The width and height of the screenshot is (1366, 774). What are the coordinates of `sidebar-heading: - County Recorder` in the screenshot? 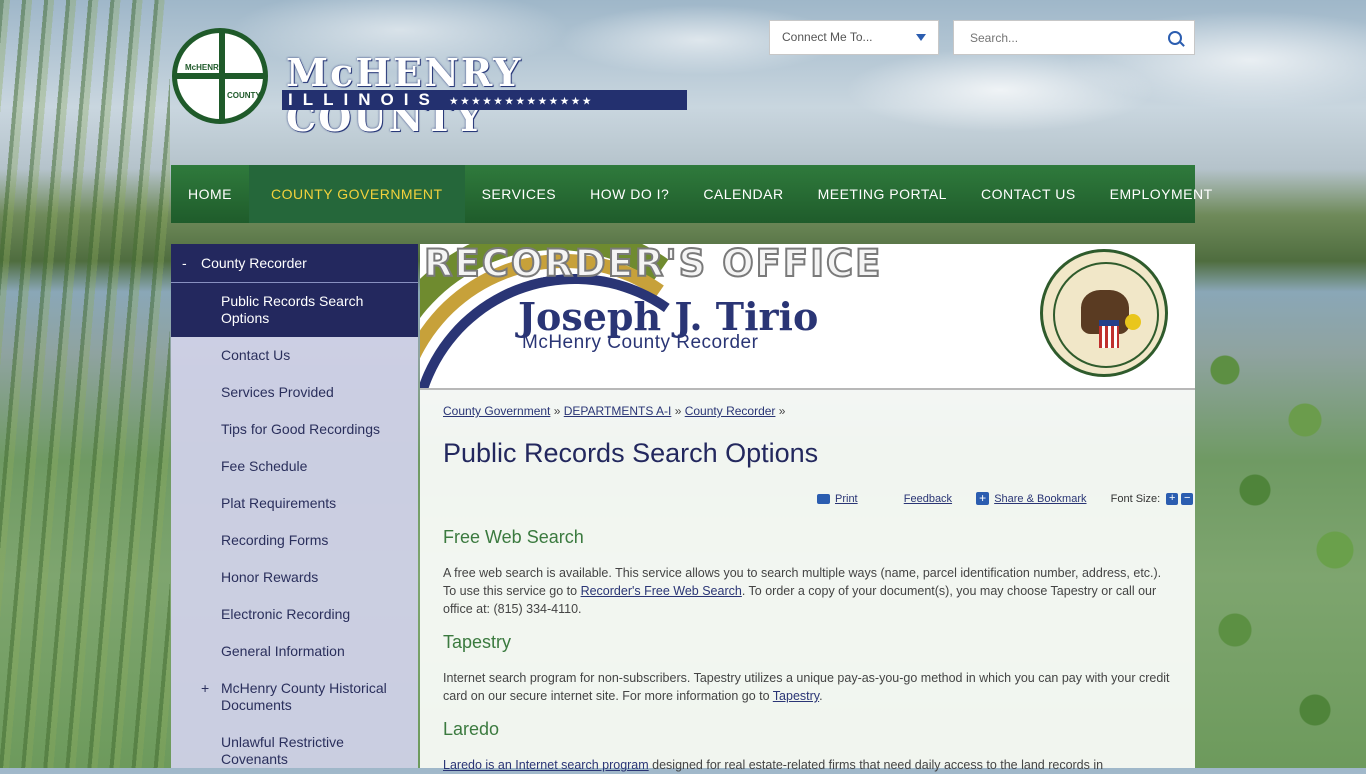 It's located at (294, 263).